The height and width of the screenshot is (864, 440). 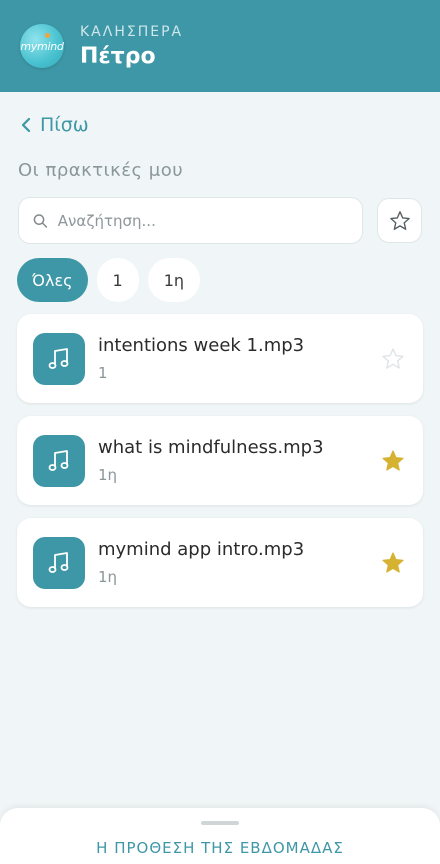 What do you see at coordinates (220, 836) in the screenshot?
I see `weekly-intention-sheet: Η ΠΡΟΘΕΣΗ ΤΗΣ ΕΒΔΟΜΑΔΑΣ` at bounding box center [220, 836].